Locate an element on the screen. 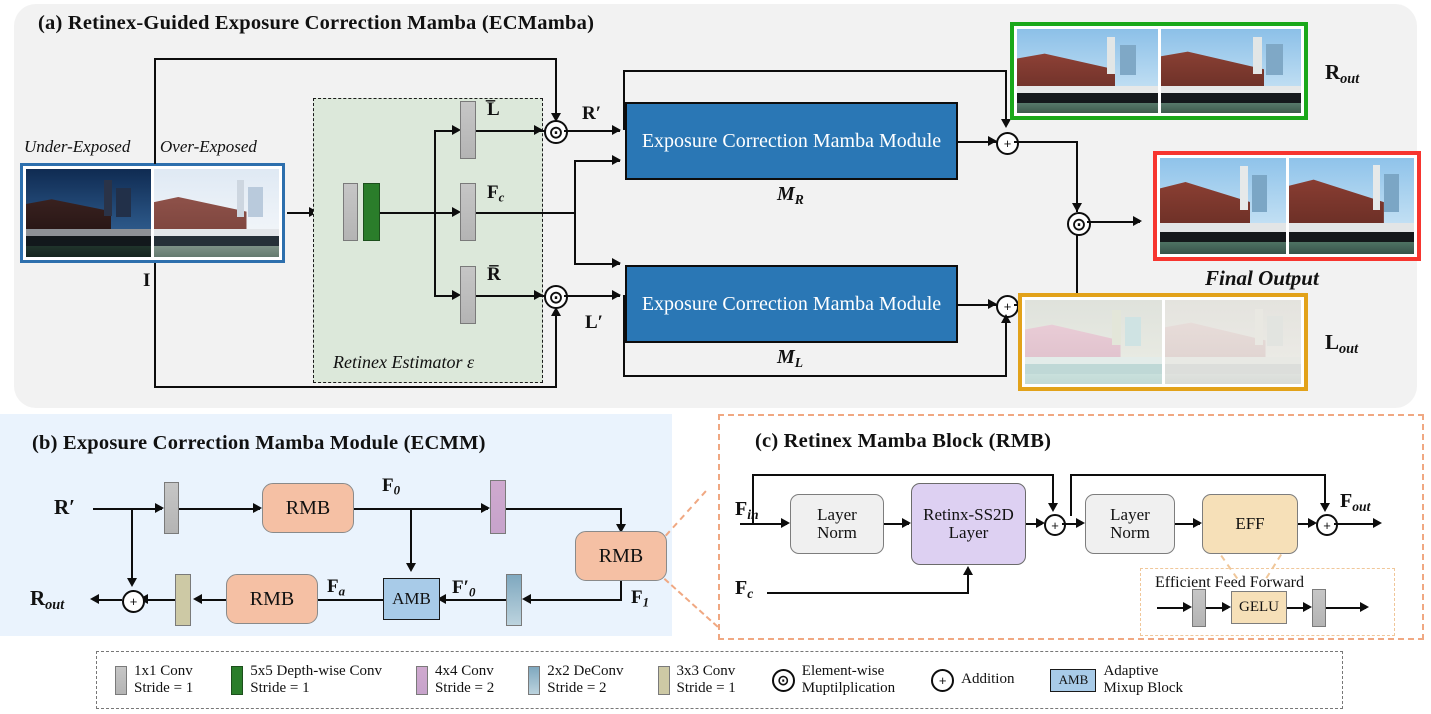 The height and width of the screenshot is (714, 1431). wire-c-fc is located at coordinates (868, 593).